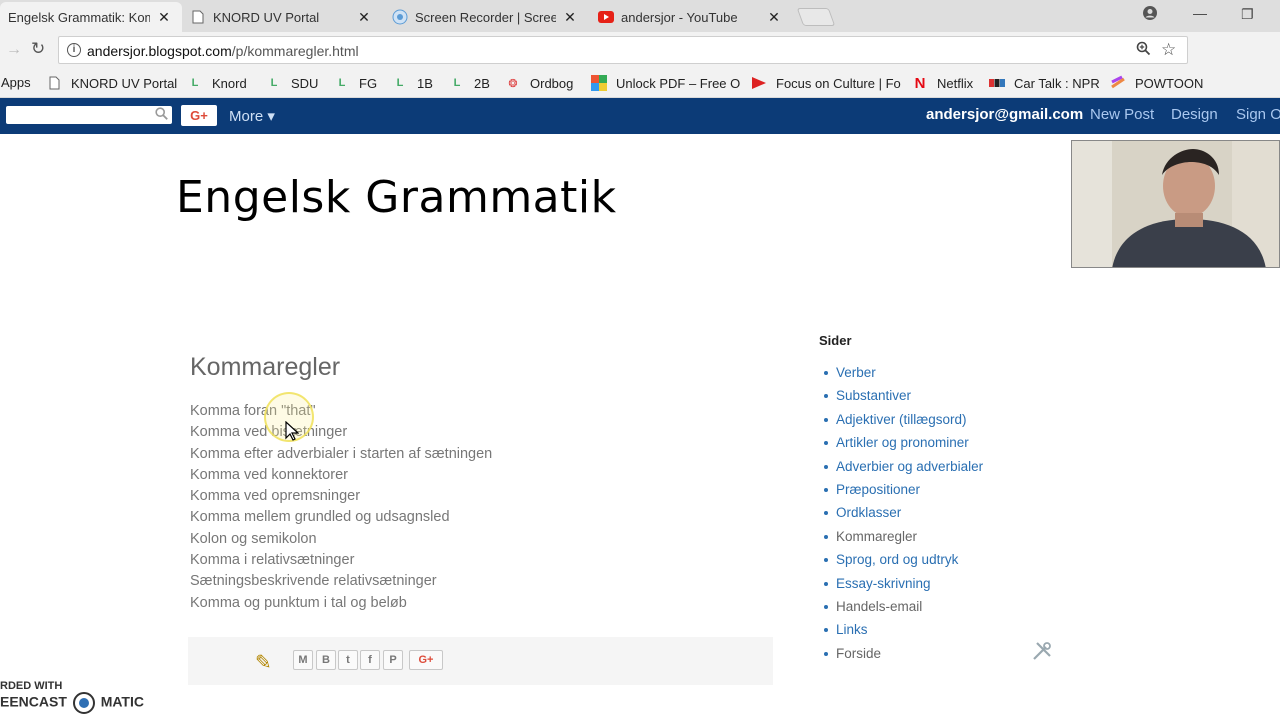 This screenshot has width=1280, height=720. Describe the element at coordinates (539, 83) in the screenshot. I see `bookmark-ordbog: ❂ Ordbog` at that location.